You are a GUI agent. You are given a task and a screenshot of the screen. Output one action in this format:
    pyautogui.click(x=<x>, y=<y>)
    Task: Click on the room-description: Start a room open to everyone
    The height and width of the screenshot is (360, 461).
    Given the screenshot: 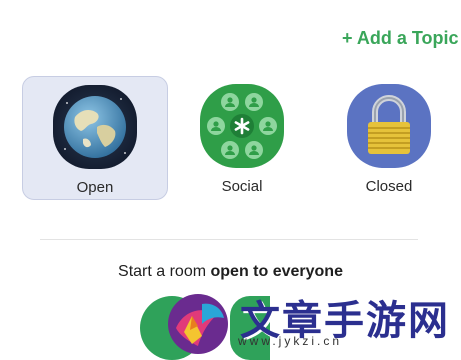 What is the action you would take?
    pyautogui.click(x=230, y=272)
    